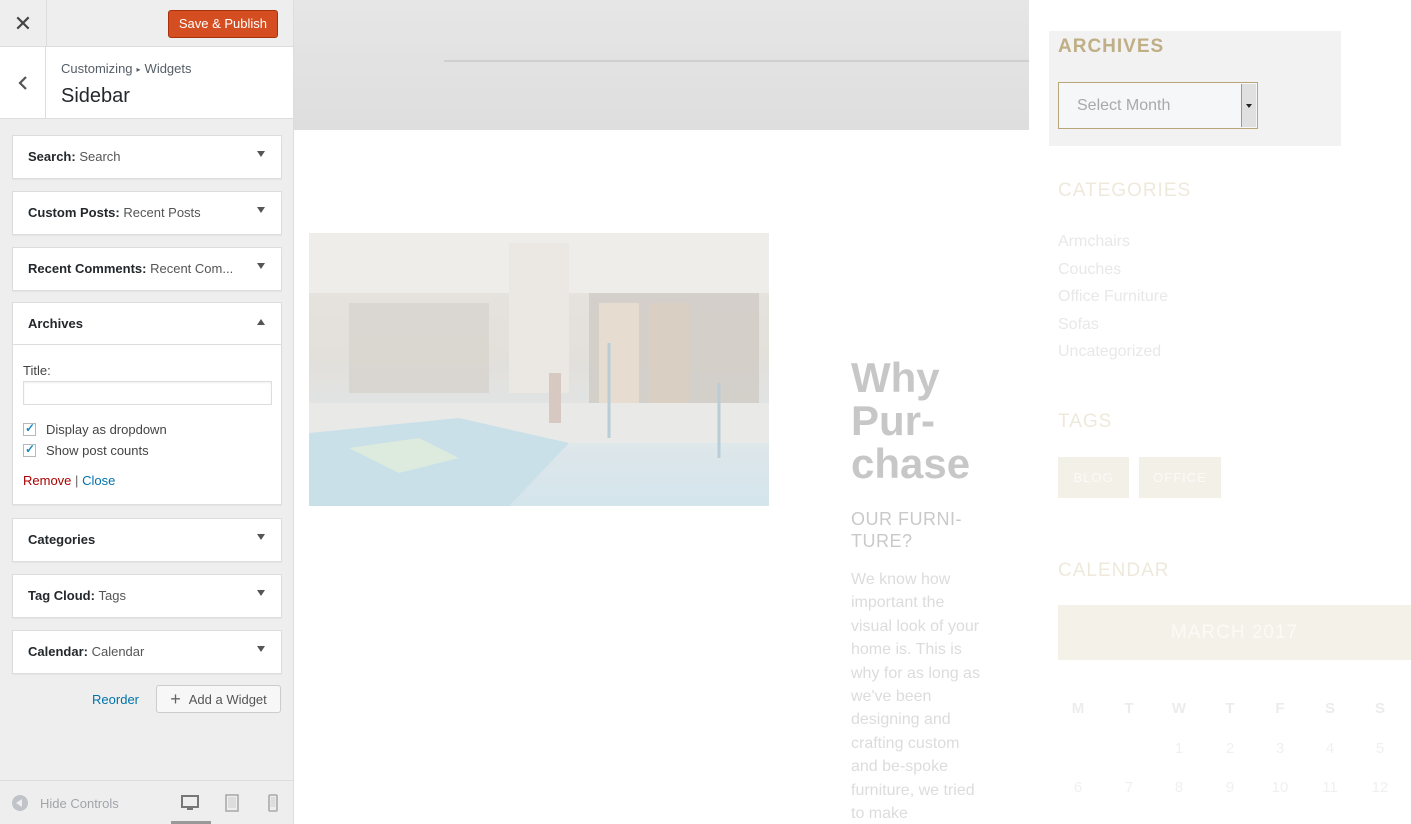 The width and height of the screenshot is (1411, 824). Describe the element at coordinates (56, 651) in the screenshot. I see `widget-type: Calendar` at that location.